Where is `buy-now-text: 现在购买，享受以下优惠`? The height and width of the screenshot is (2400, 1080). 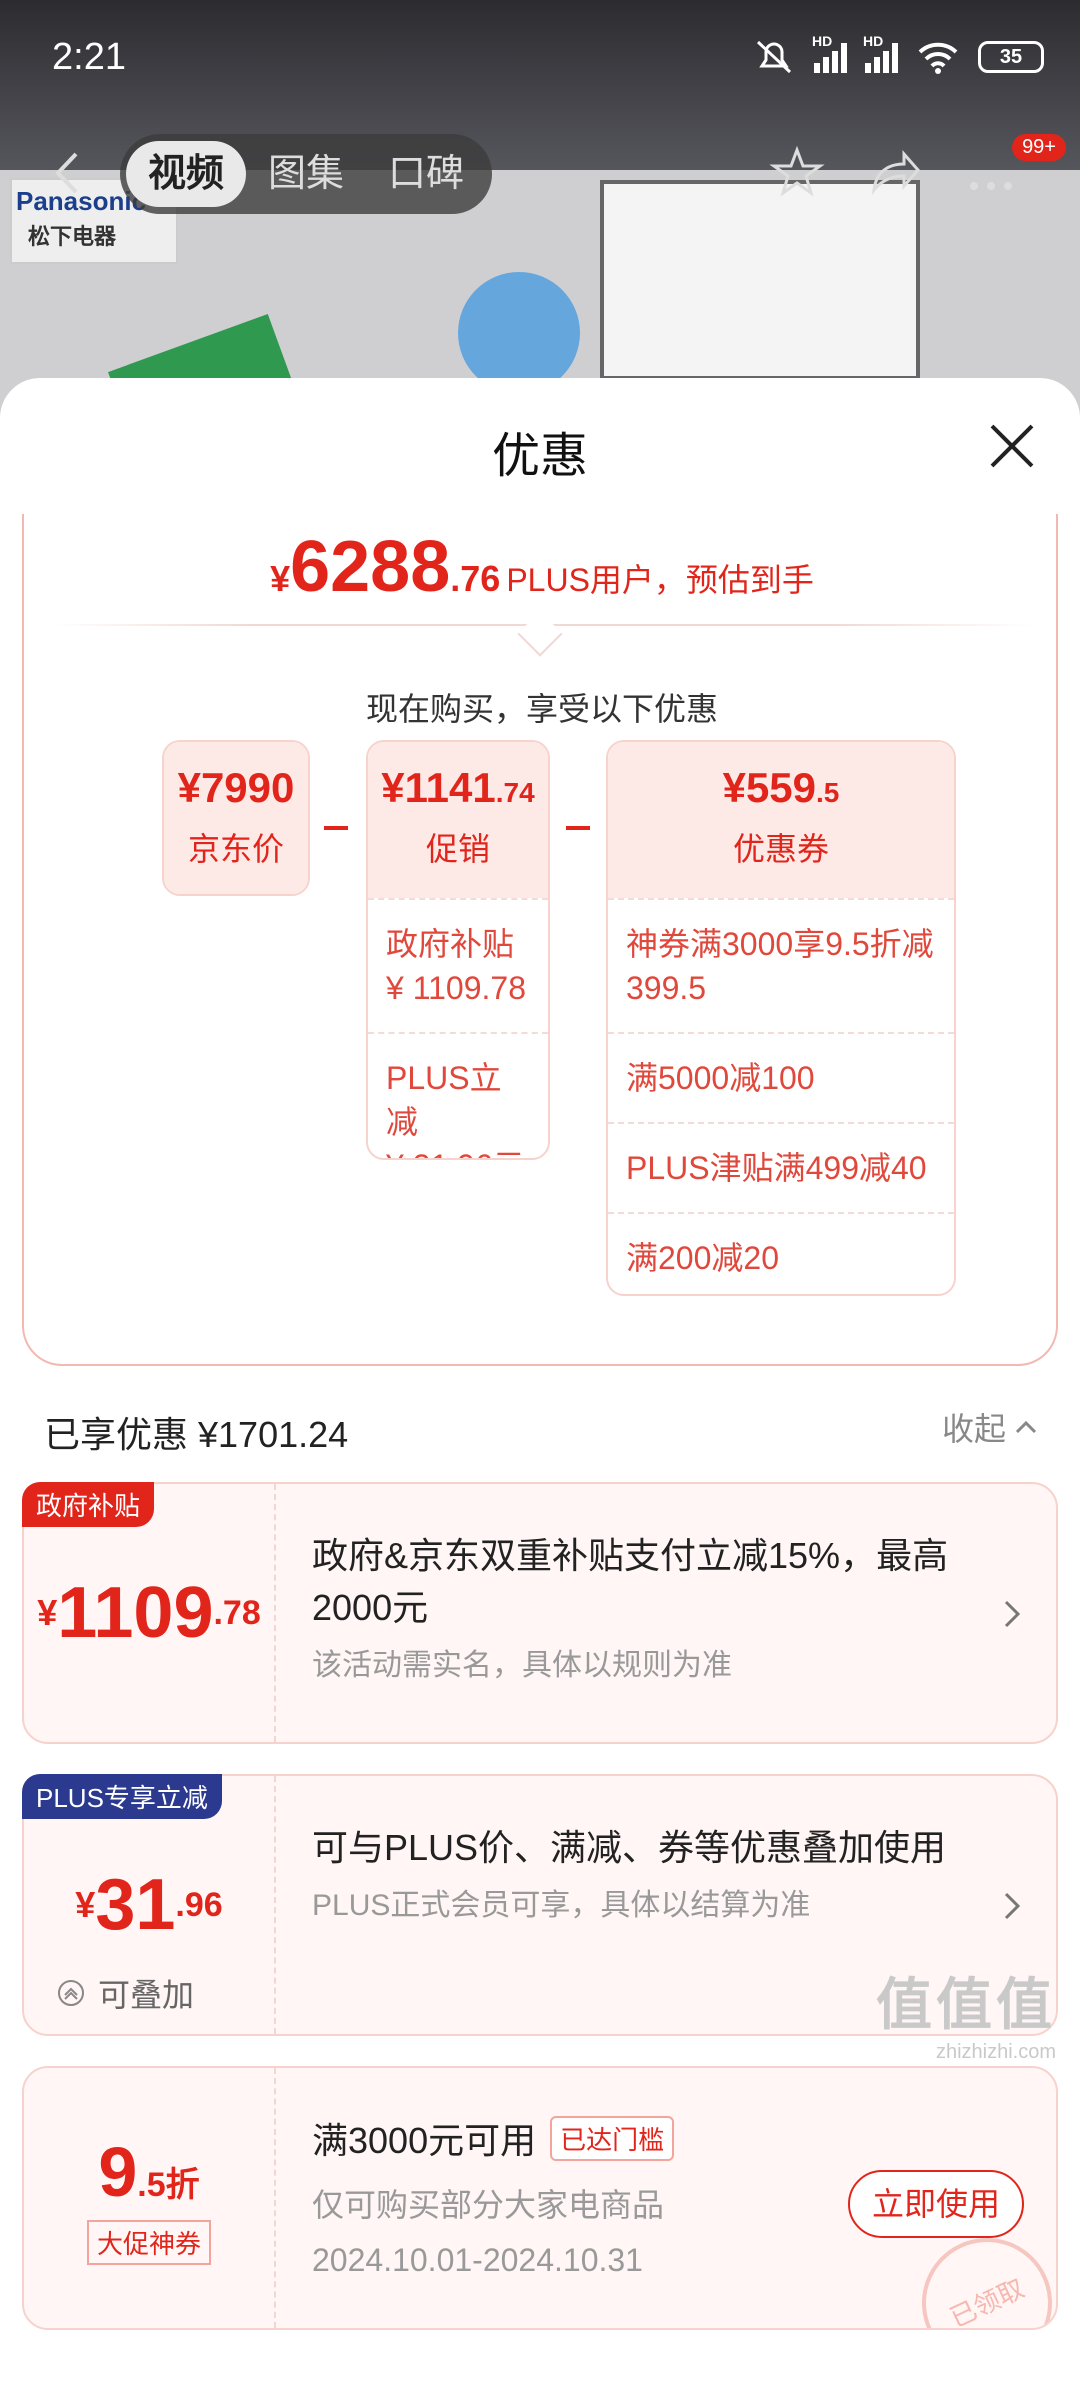 buy-now-text: 现在购买，享受以下优惠 is located at coordinates (541, 709).